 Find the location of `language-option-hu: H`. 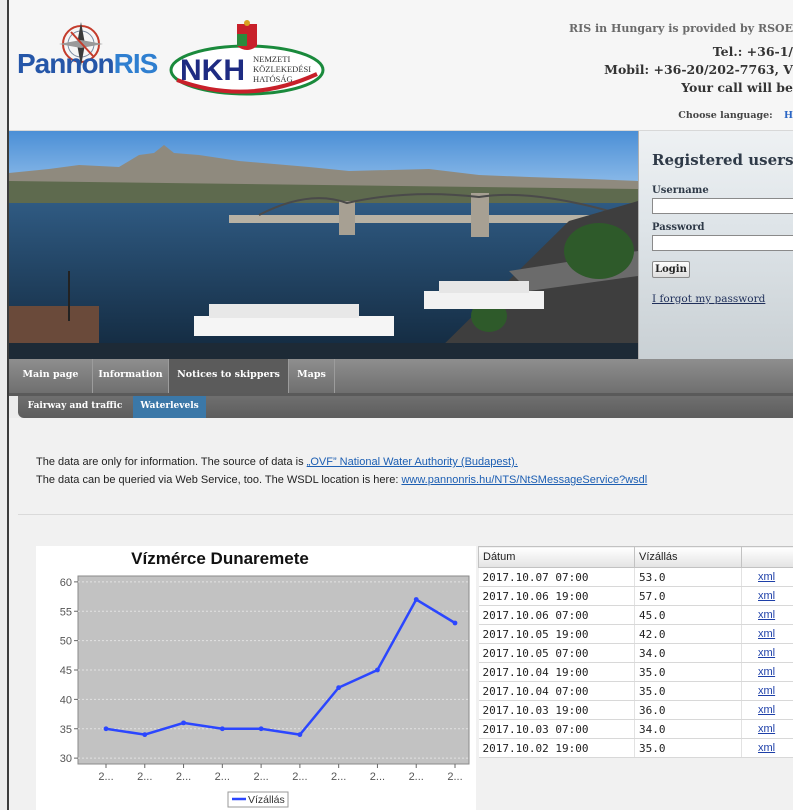

language-option-hu: H is located at coordinates (788, 115).